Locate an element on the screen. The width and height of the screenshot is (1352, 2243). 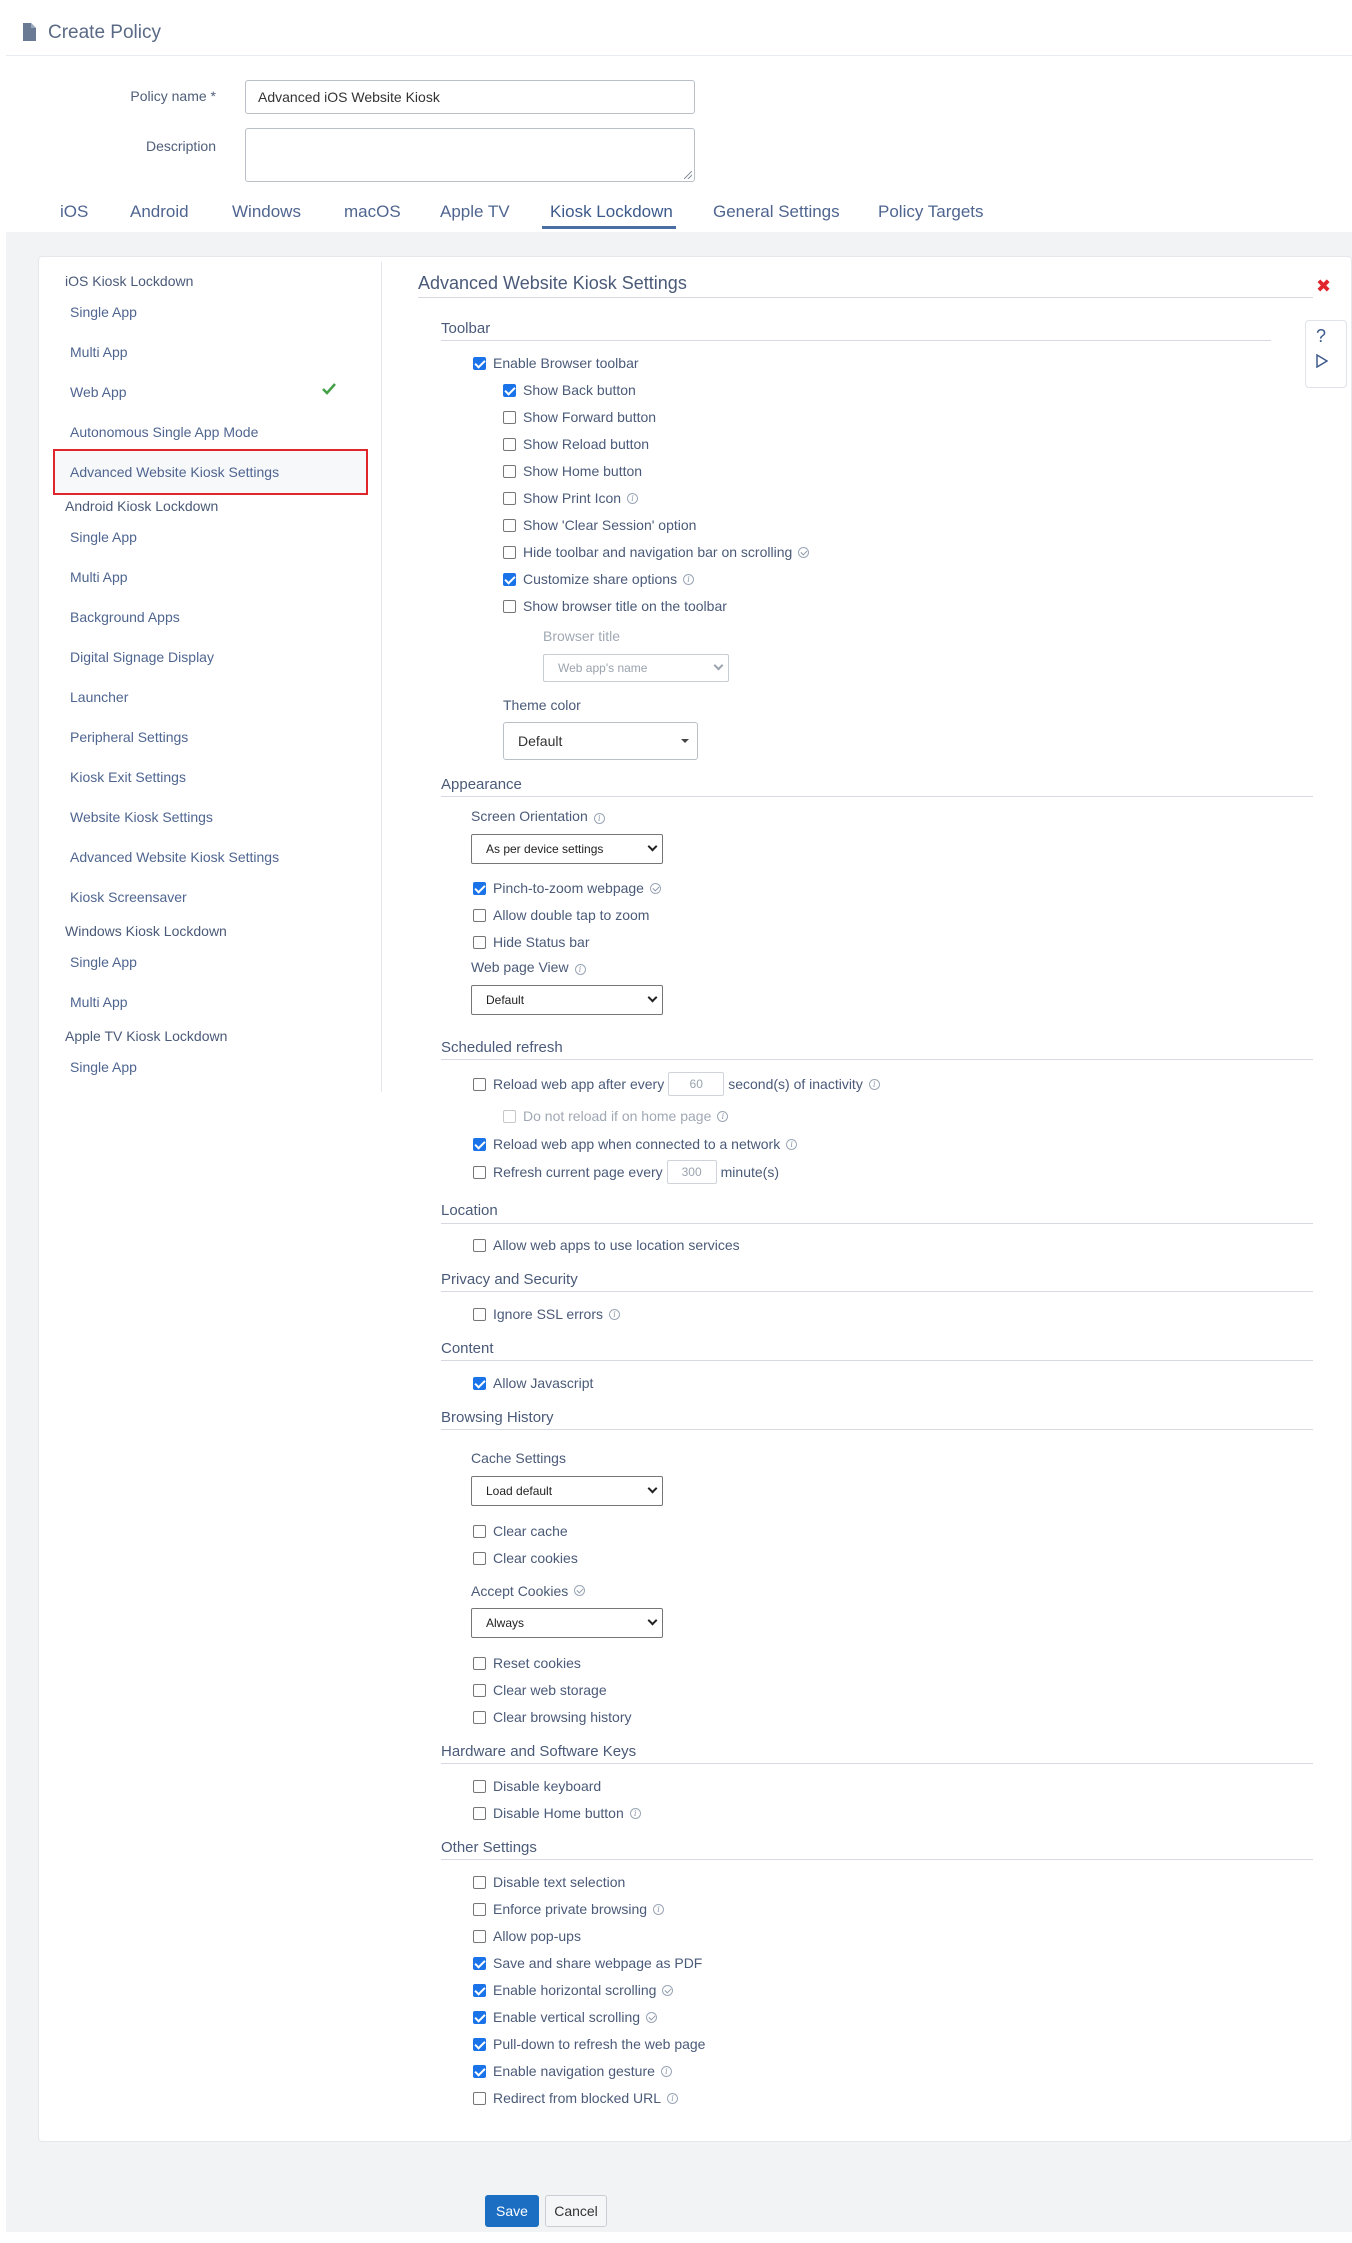
disable-keyboard-checkbox: Disable keyboard is located at coordinates (537, 1786).